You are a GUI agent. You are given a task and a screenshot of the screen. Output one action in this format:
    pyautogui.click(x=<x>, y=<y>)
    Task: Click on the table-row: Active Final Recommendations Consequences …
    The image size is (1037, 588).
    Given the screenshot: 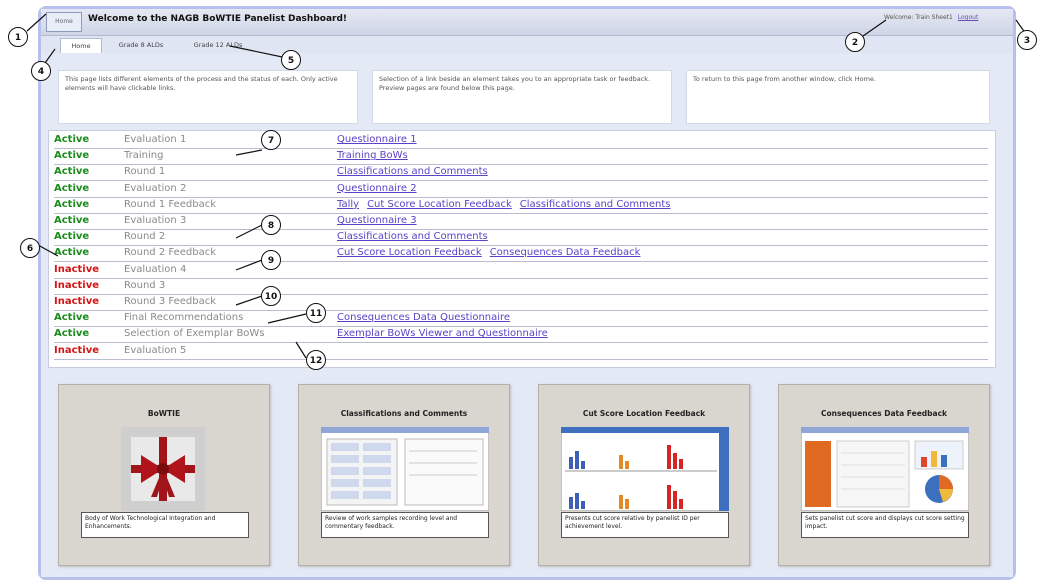 What is the action you would take?
    pyautogui.click(x=521, y=320)
    